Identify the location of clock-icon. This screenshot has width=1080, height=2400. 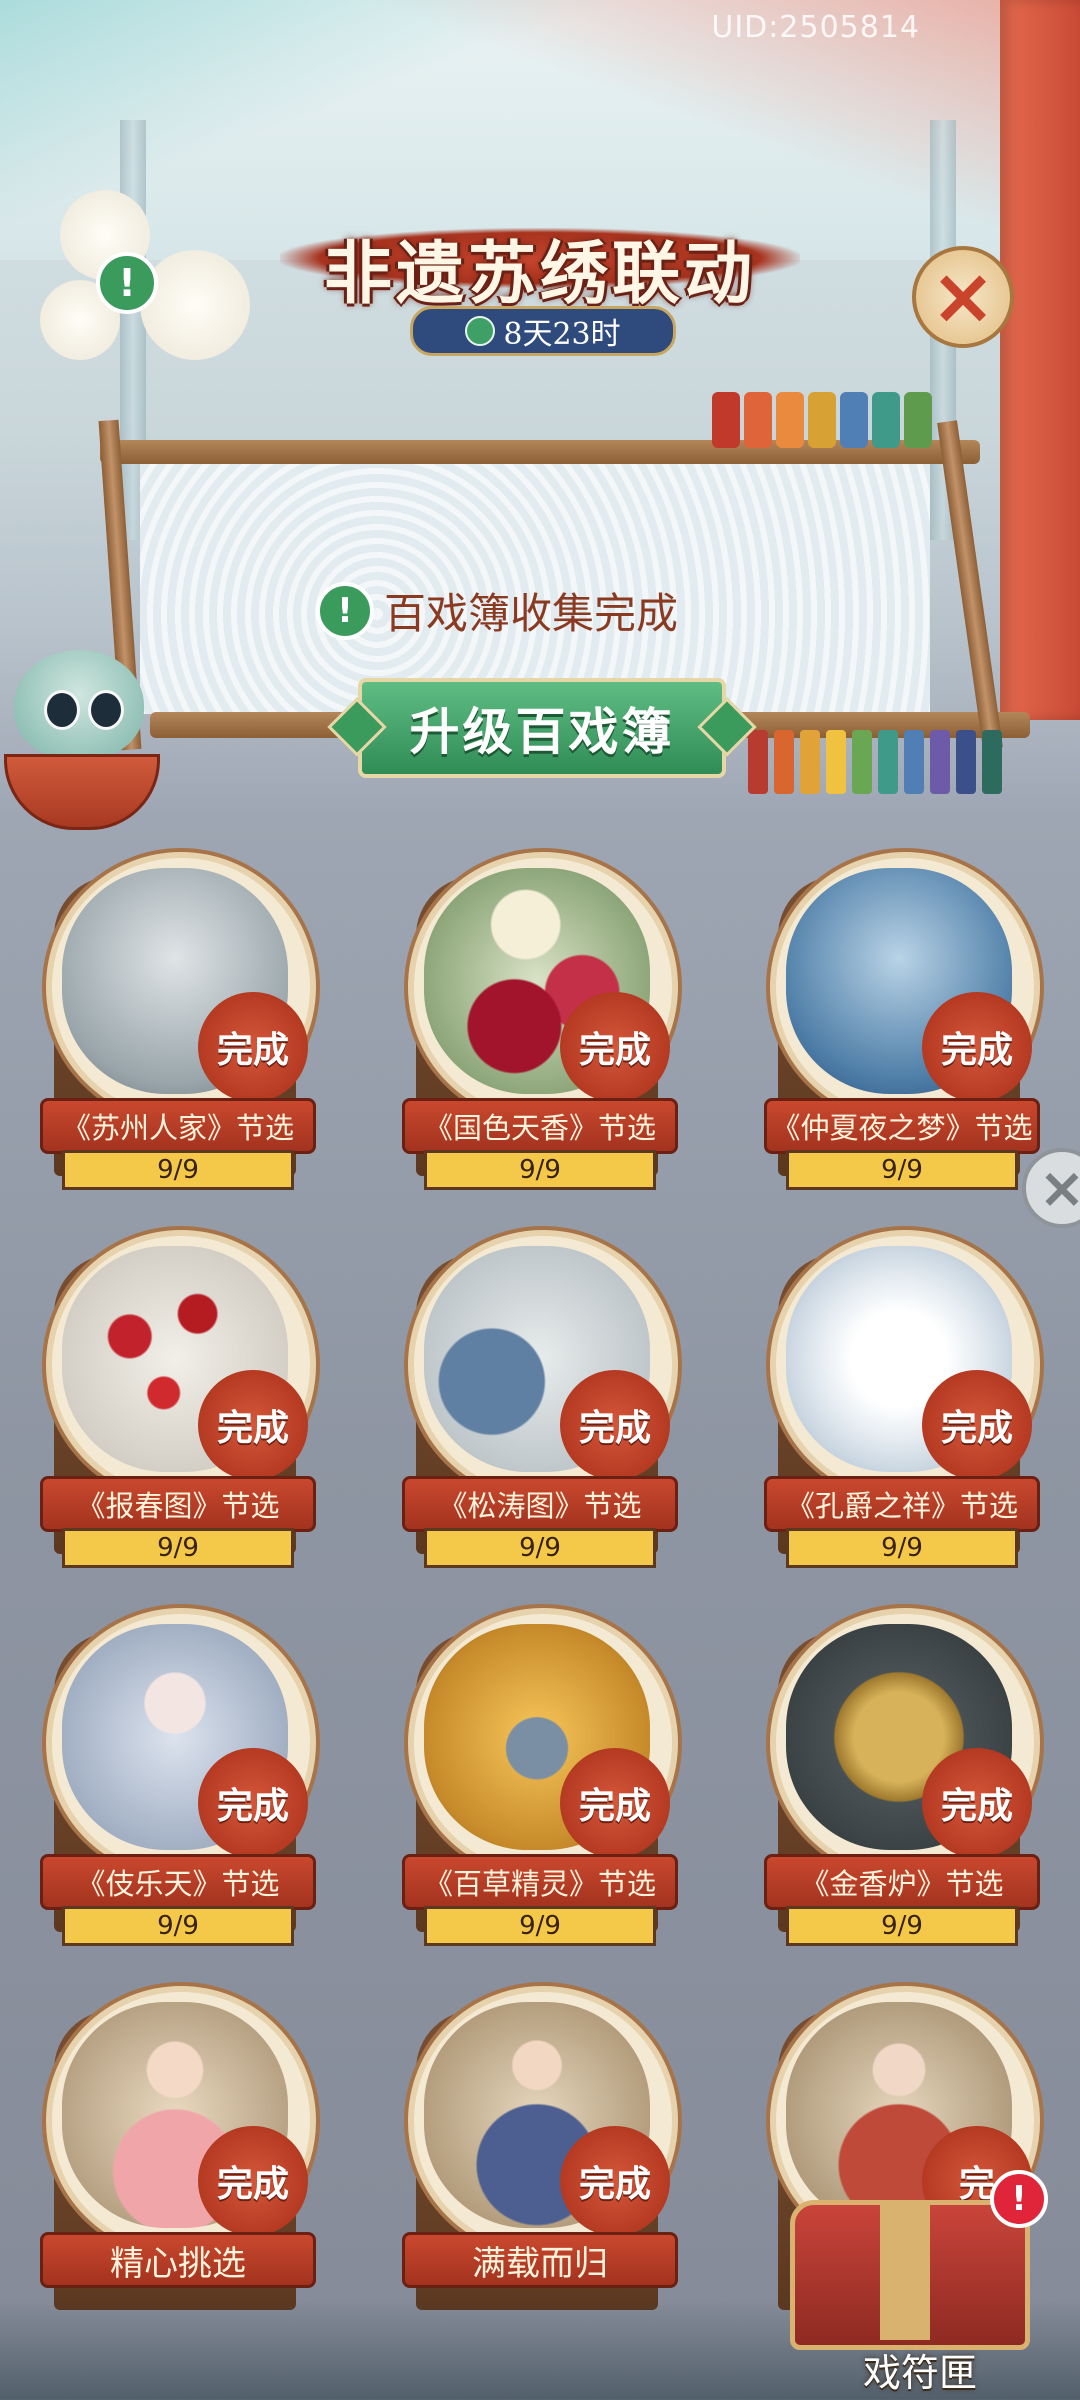
(480, 331).